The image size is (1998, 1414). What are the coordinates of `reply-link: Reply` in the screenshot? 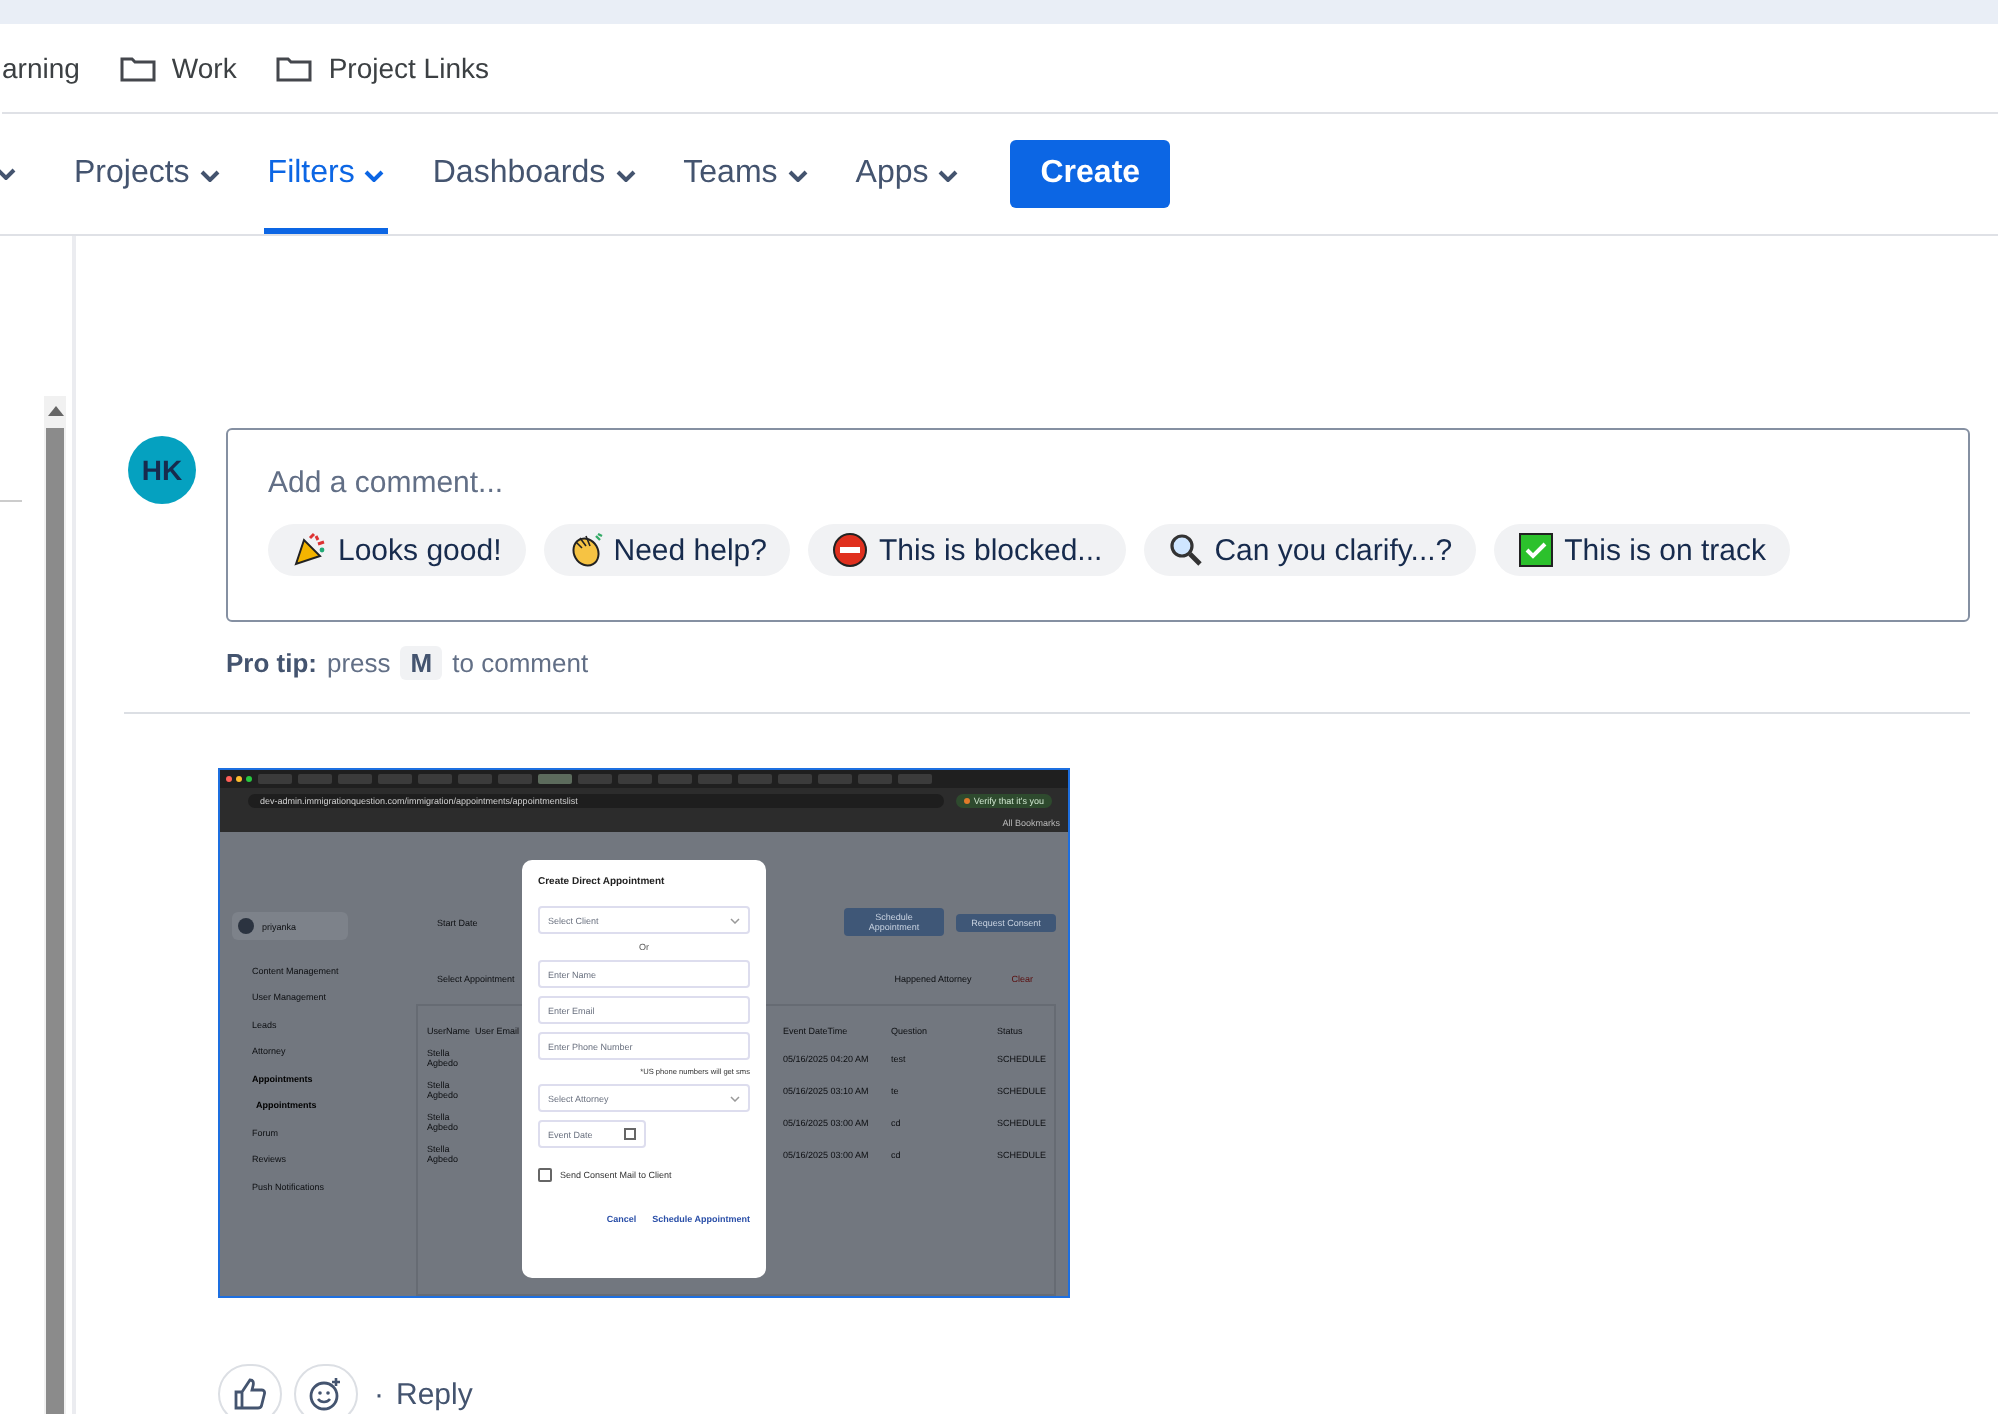 It's located at (434, 1394).